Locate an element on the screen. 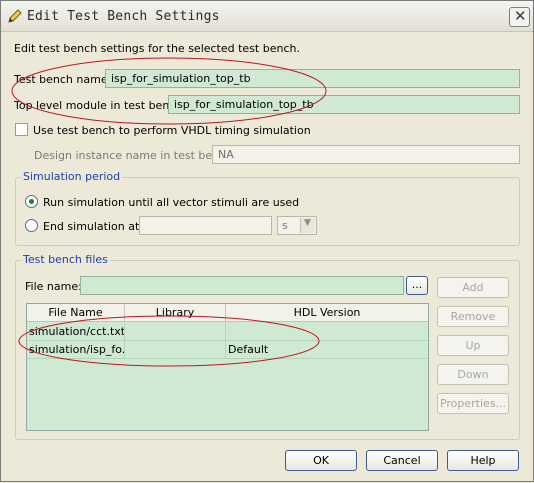 Image resolution: width=534 pixels, height=483 pixels. hdl-cell: Default is located at coordinates (248, 349).